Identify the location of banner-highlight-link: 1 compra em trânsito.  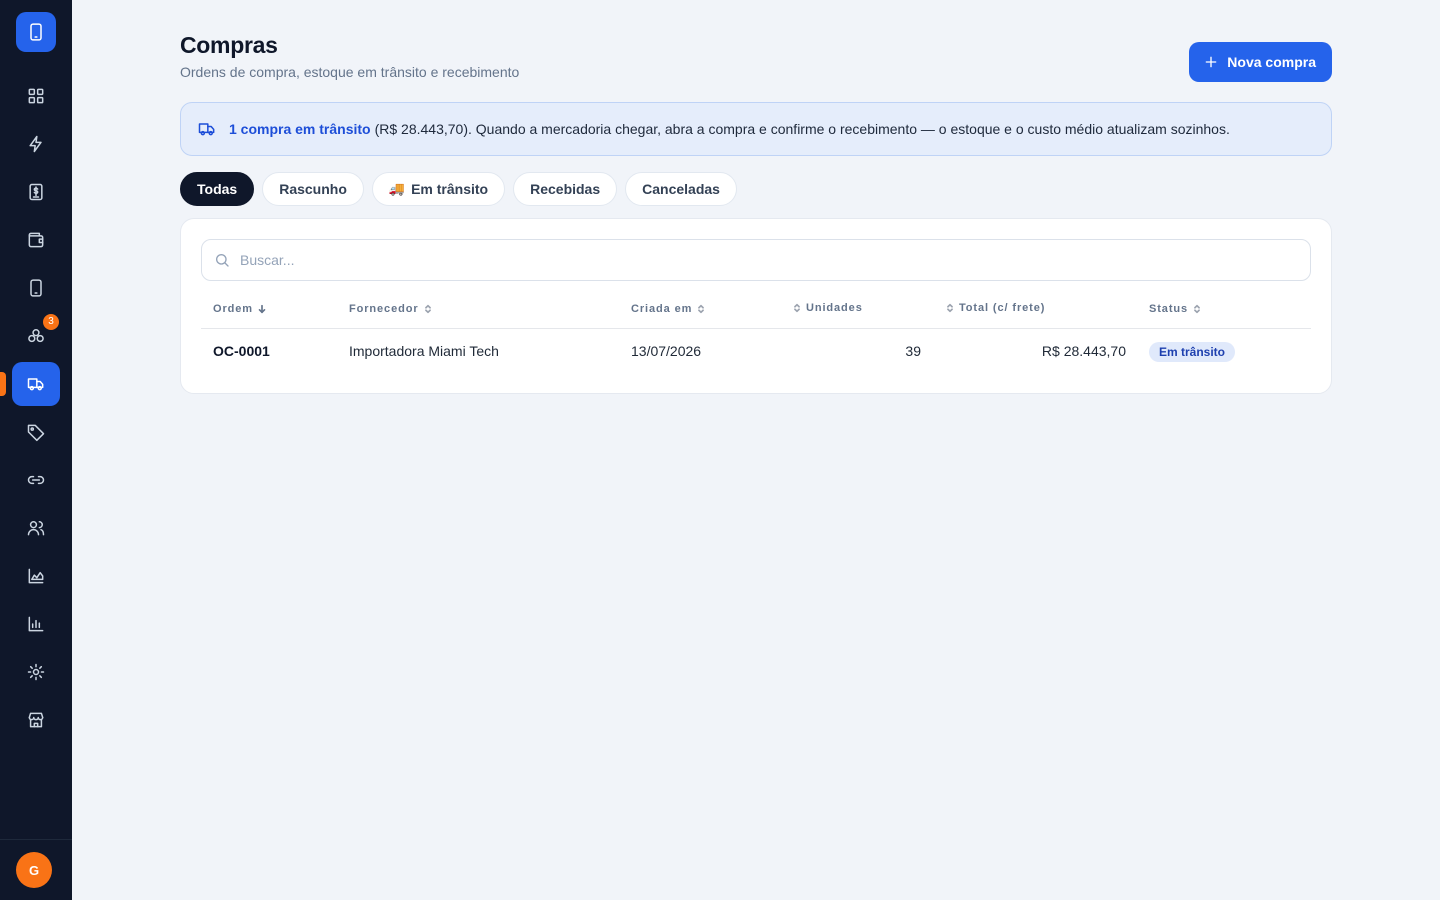
(300, 129).